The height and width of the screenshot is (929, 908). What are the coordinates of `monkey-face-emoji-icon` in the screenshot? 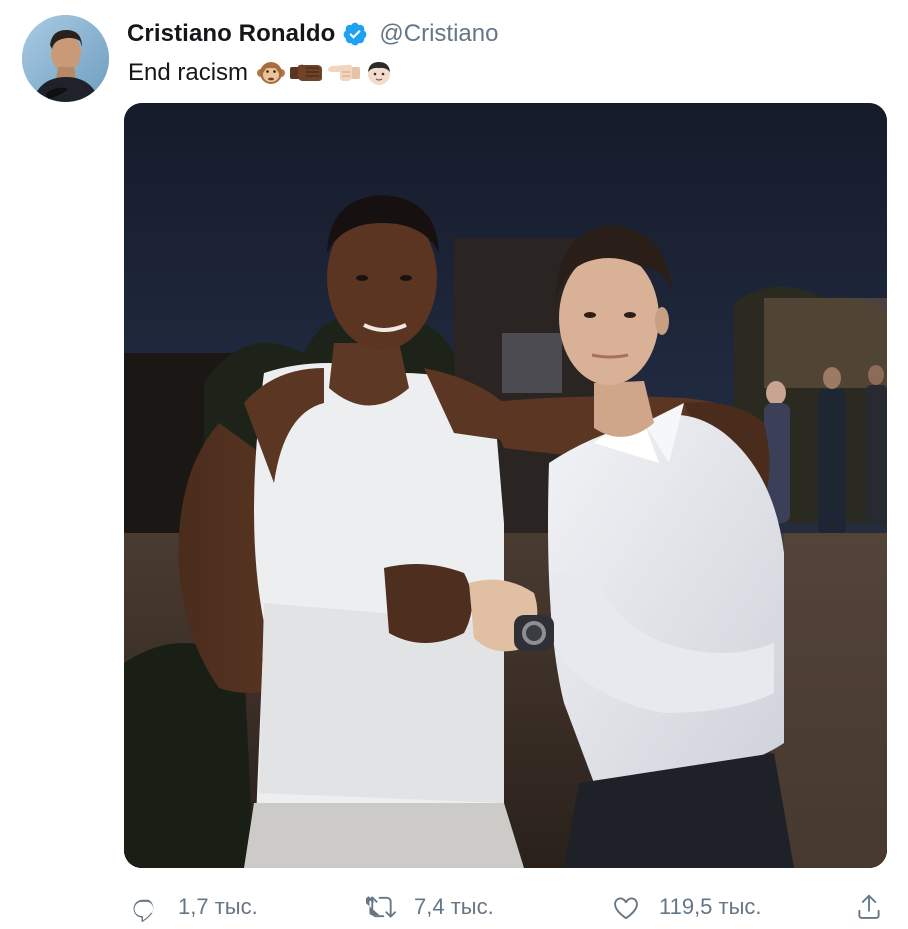 It's located at (271, 73).